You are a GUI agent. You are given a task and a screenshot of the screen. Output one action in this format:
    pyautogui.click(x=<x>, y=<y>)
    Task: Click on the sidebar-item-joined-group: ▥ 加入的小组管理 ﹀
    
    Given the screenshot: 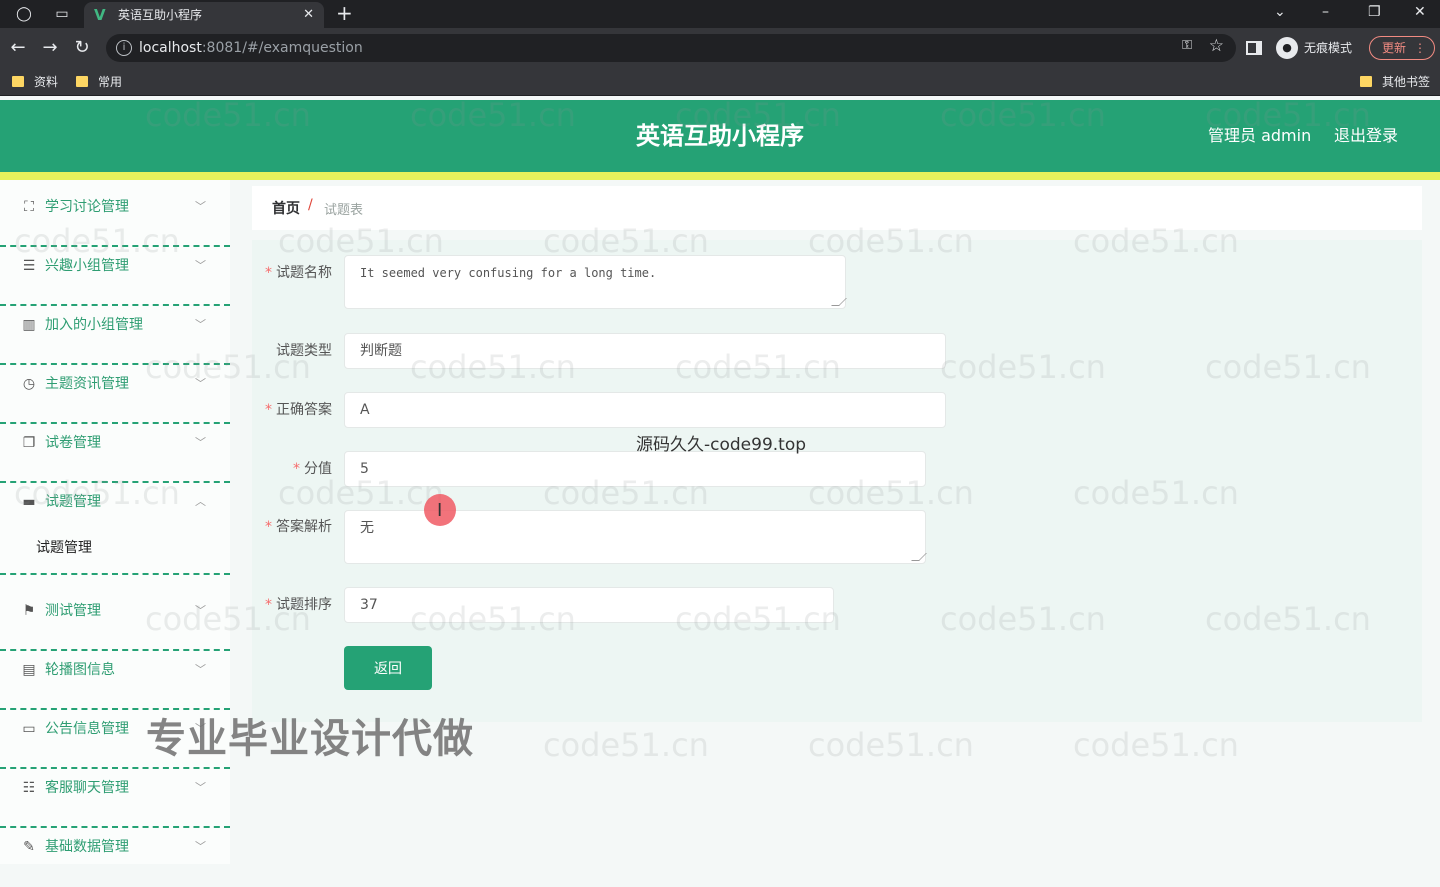 What is the action you would take?
    pyautogui.click(x=115, y=335)
    